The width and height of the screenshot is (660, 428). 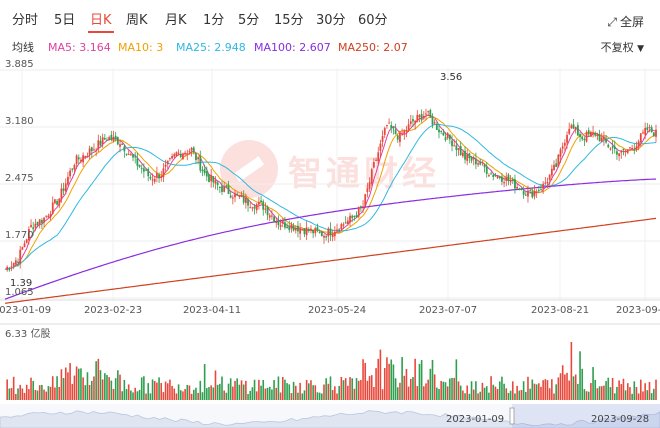 I want to click on tab-1min: 1分, so click(x=213, y=21).